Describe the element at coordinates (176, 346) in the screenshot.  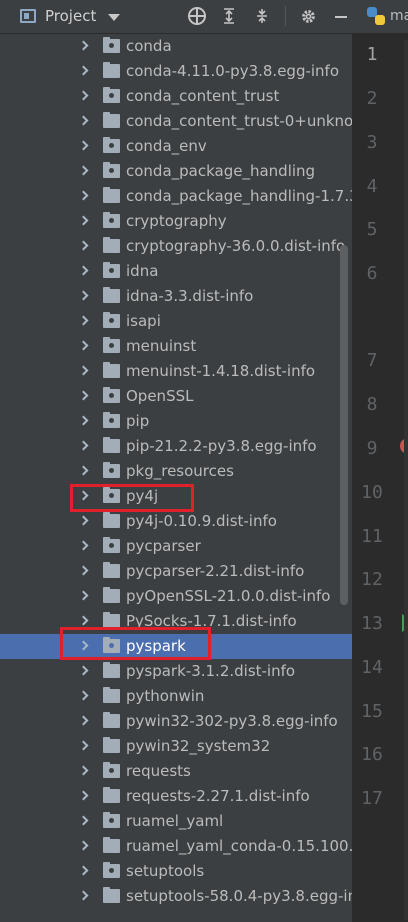
I see `tree-item: menuinst` at that location.